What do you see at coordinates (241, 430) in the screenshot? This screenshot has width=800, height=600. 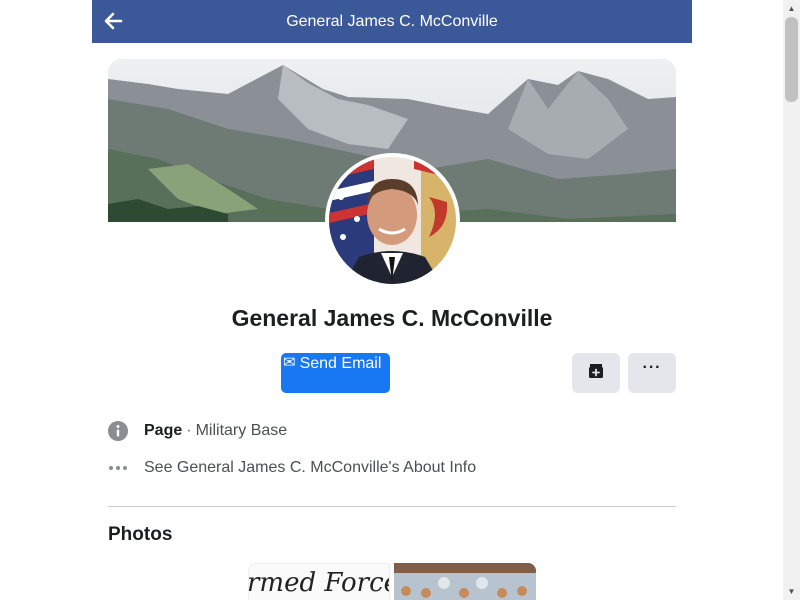 I see `page-category: Military Base` at bounding box center [241, 430].